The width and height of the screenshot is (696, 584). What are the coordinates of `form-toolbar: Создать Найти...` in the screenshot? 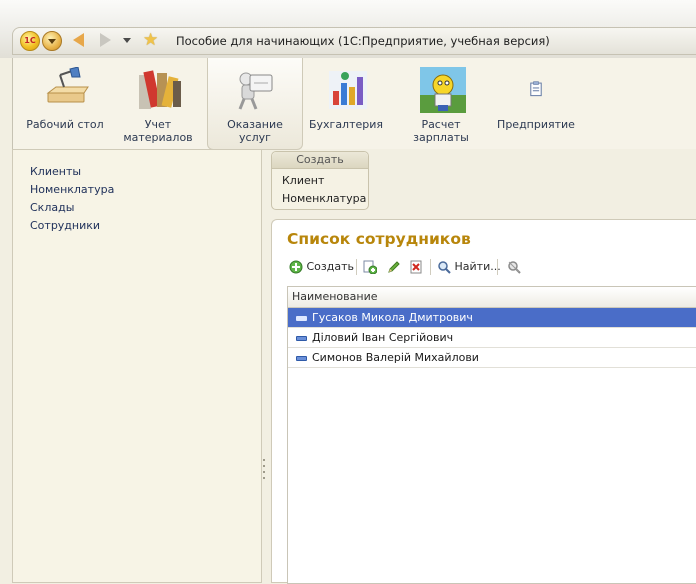 It's located at (487, 267).